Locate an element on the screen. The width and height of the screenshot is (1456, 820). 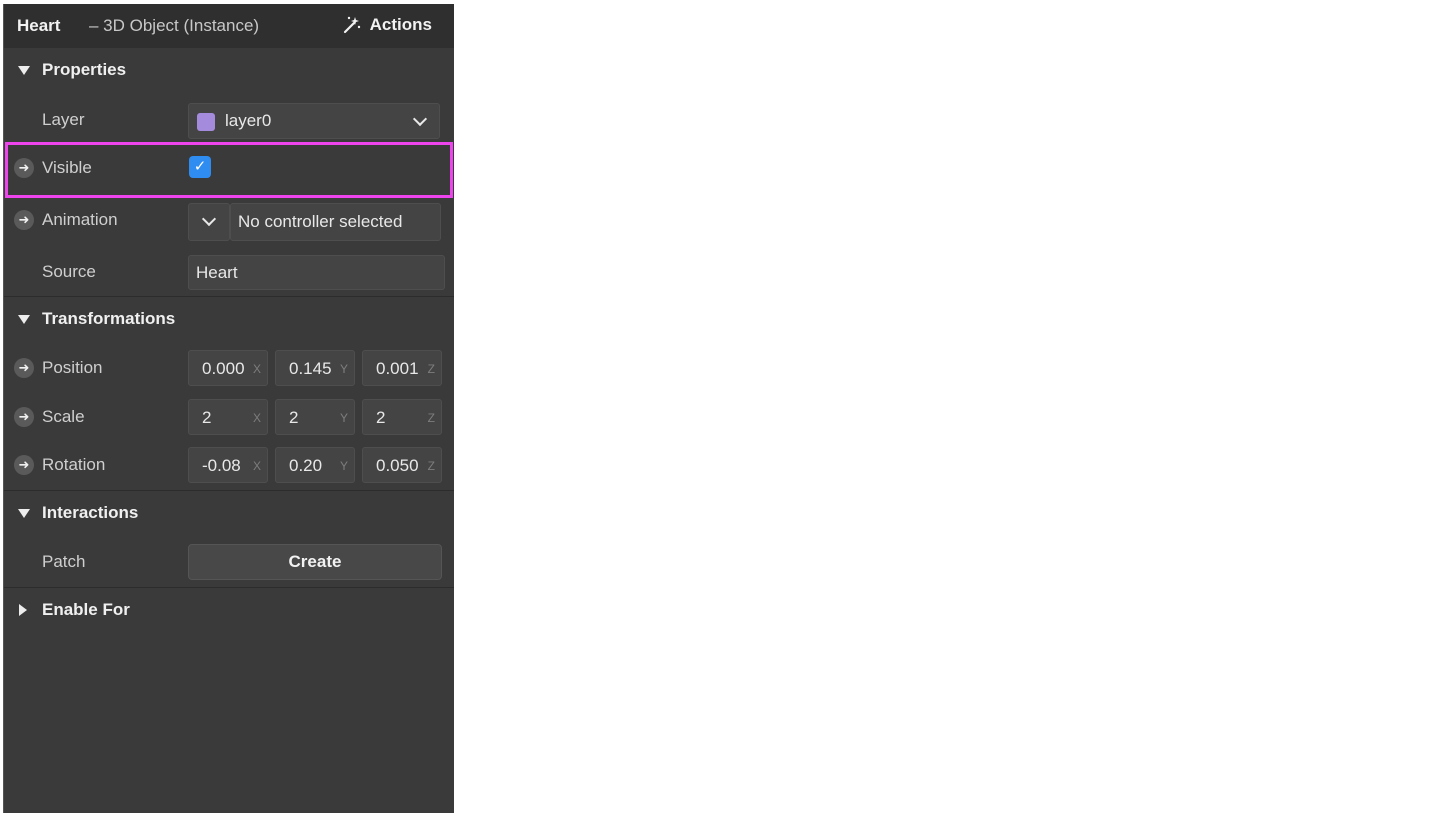
position-z-input: 0.001 Z is located at coordinates (402, 368).